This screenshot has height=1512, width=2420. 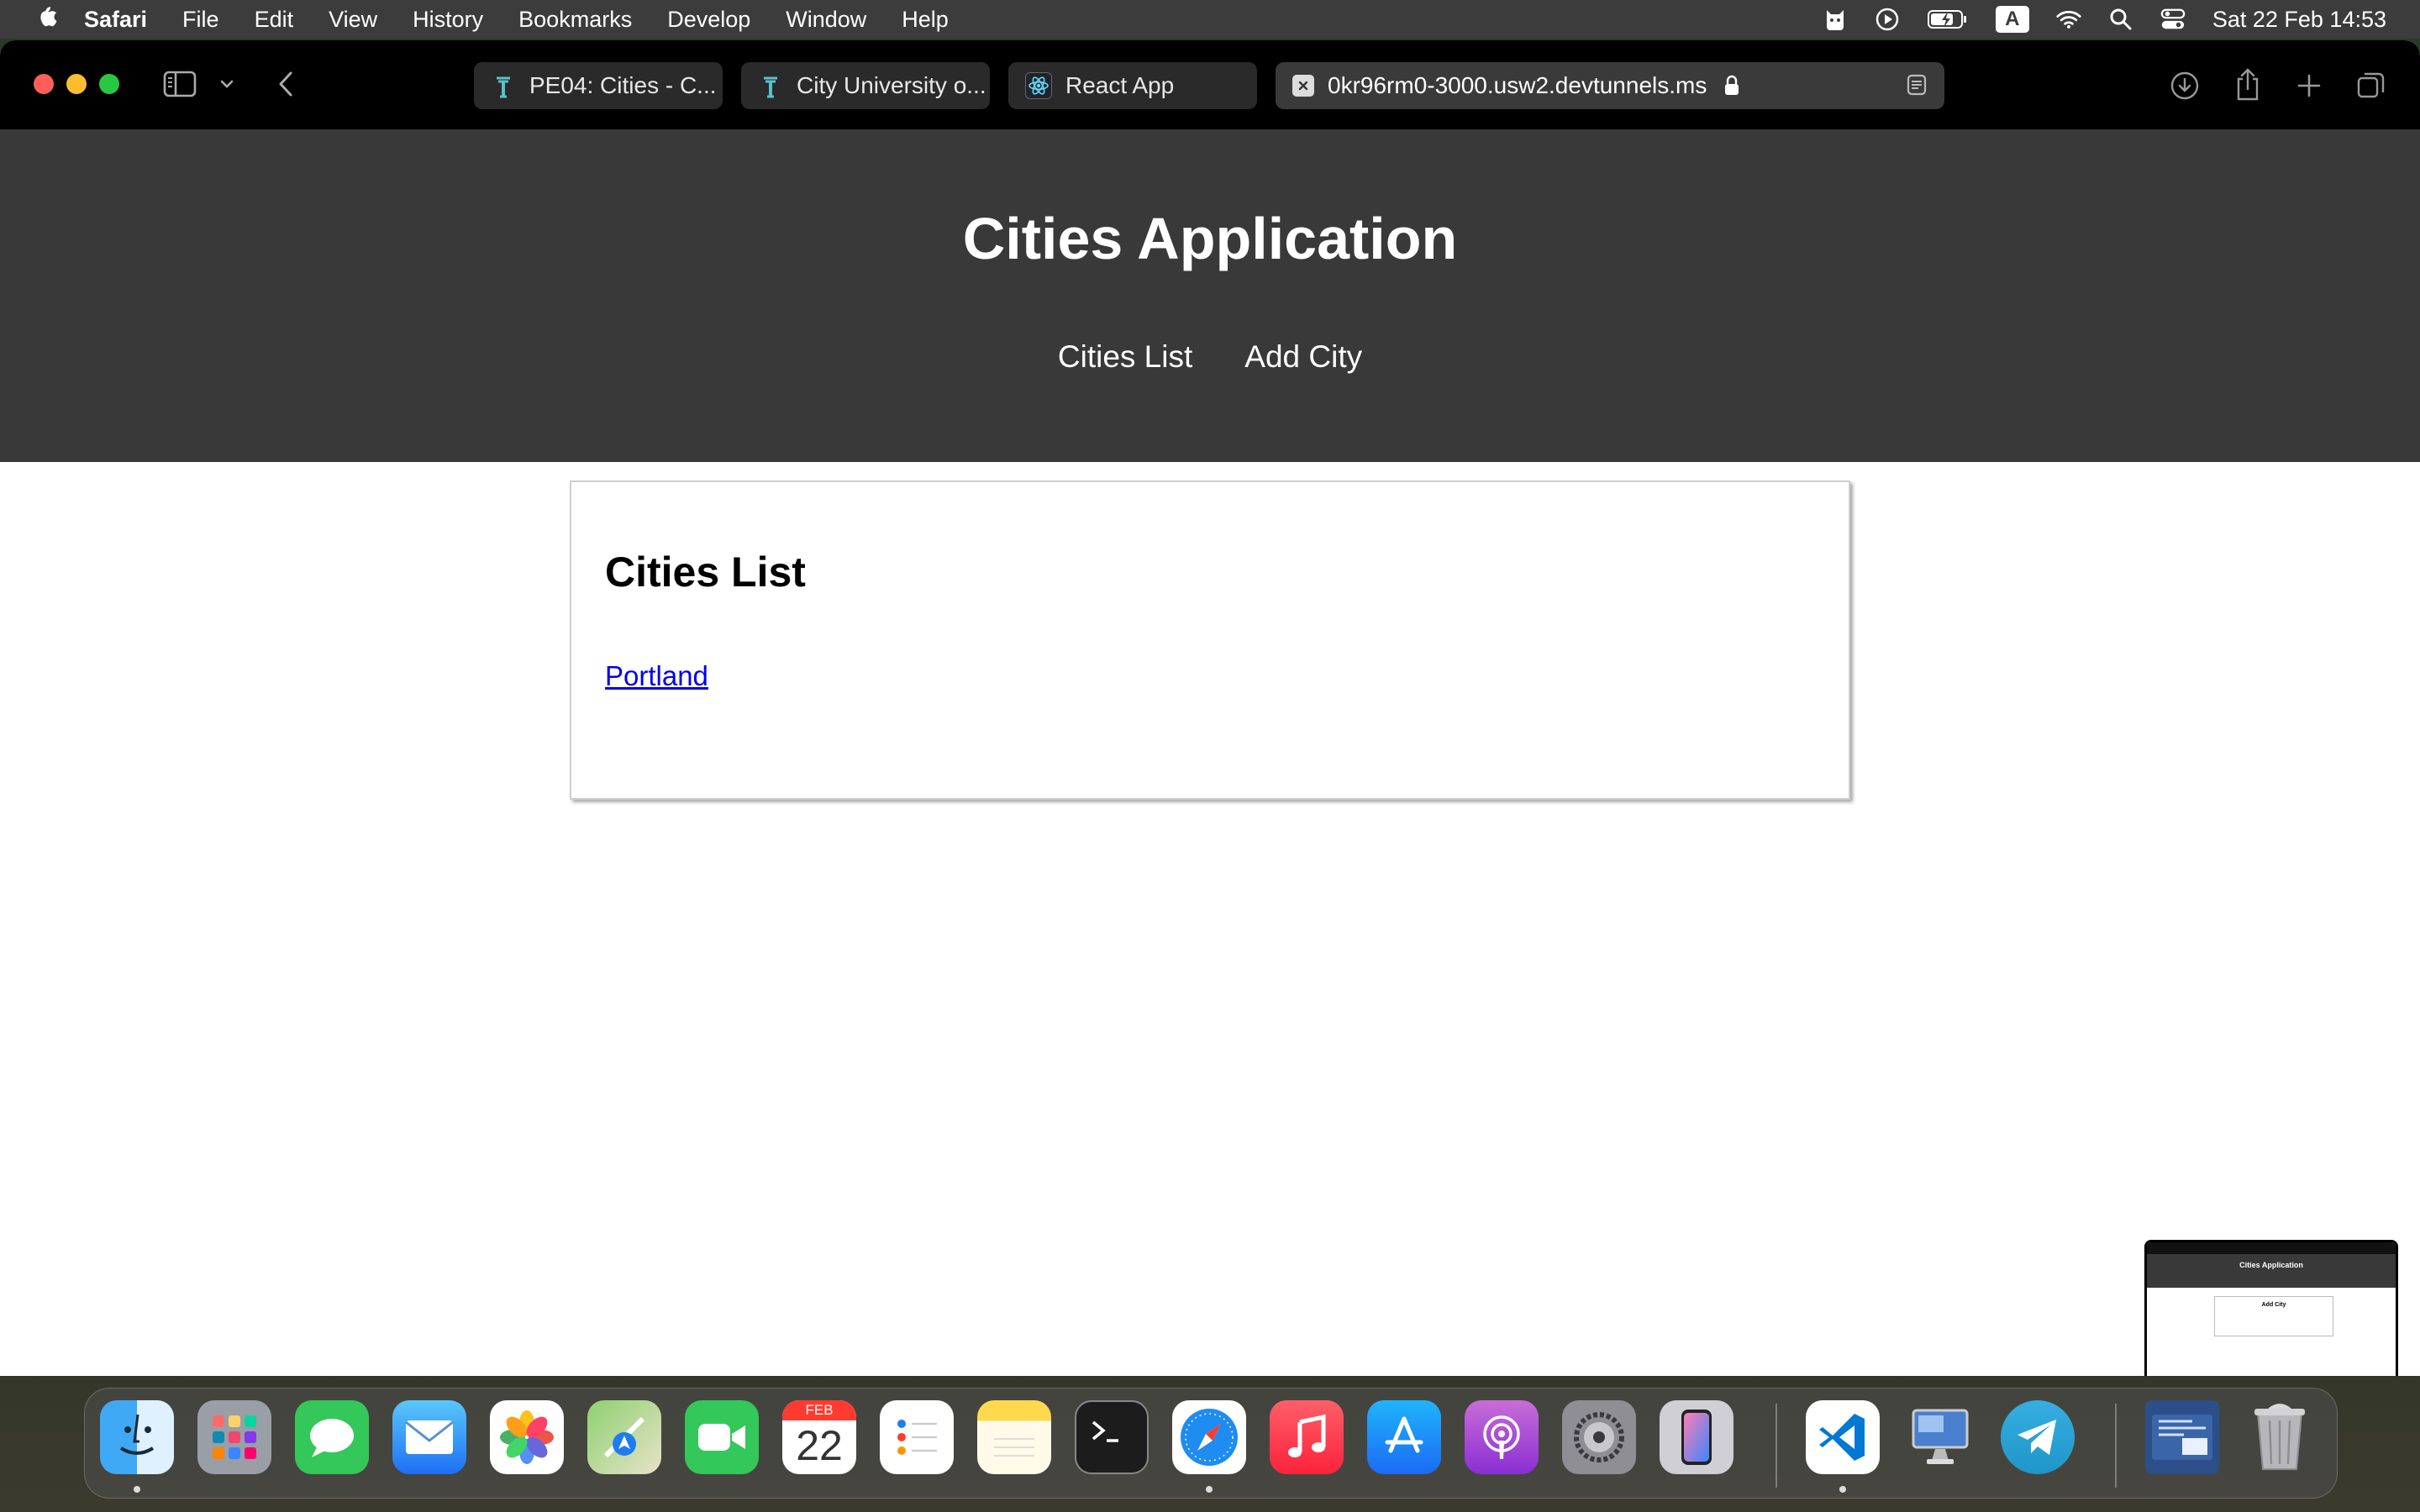 What do you see at coordinates (353, 20) in the screenshot?
I see `menu-view: View` at bounding box center [353, 20].